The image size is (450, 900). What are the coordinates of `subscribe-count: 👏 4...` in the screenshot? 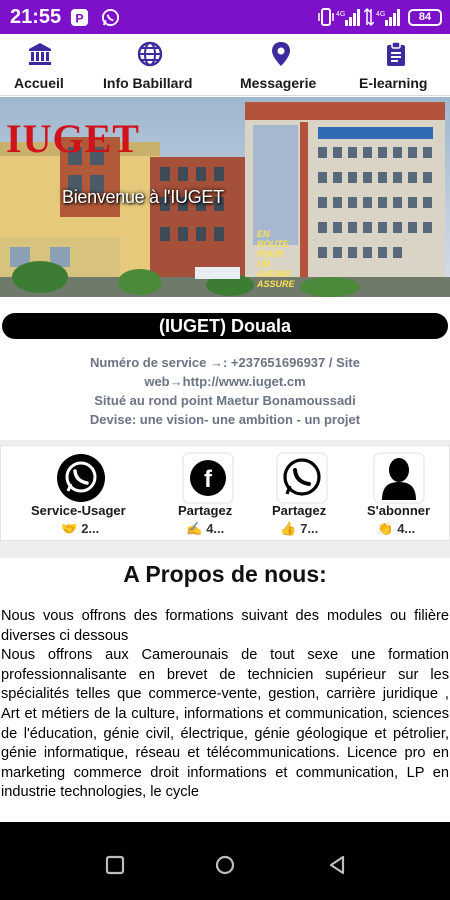 It's located at (396, 528).